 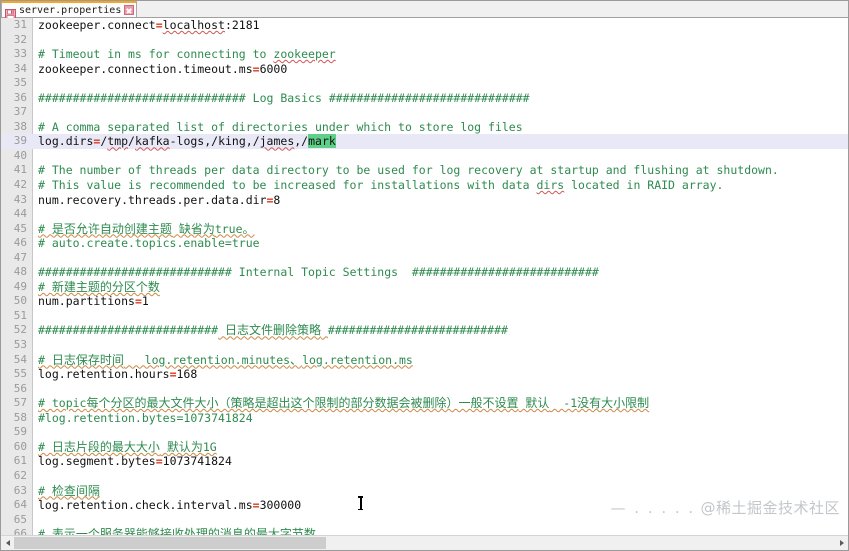 What do you see at coordinates (424, 25) in the screenshot?
I see `code-line: 31 zookeeper.connect=localhost:2181` at bounding box center [424, 25].